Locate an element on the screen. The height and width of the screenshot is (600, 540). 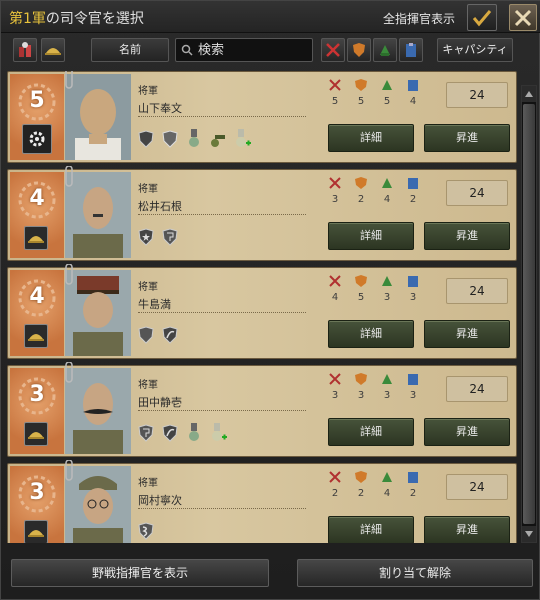
stat-block: 3 3 3 3 is located at coordinates (374, 389).